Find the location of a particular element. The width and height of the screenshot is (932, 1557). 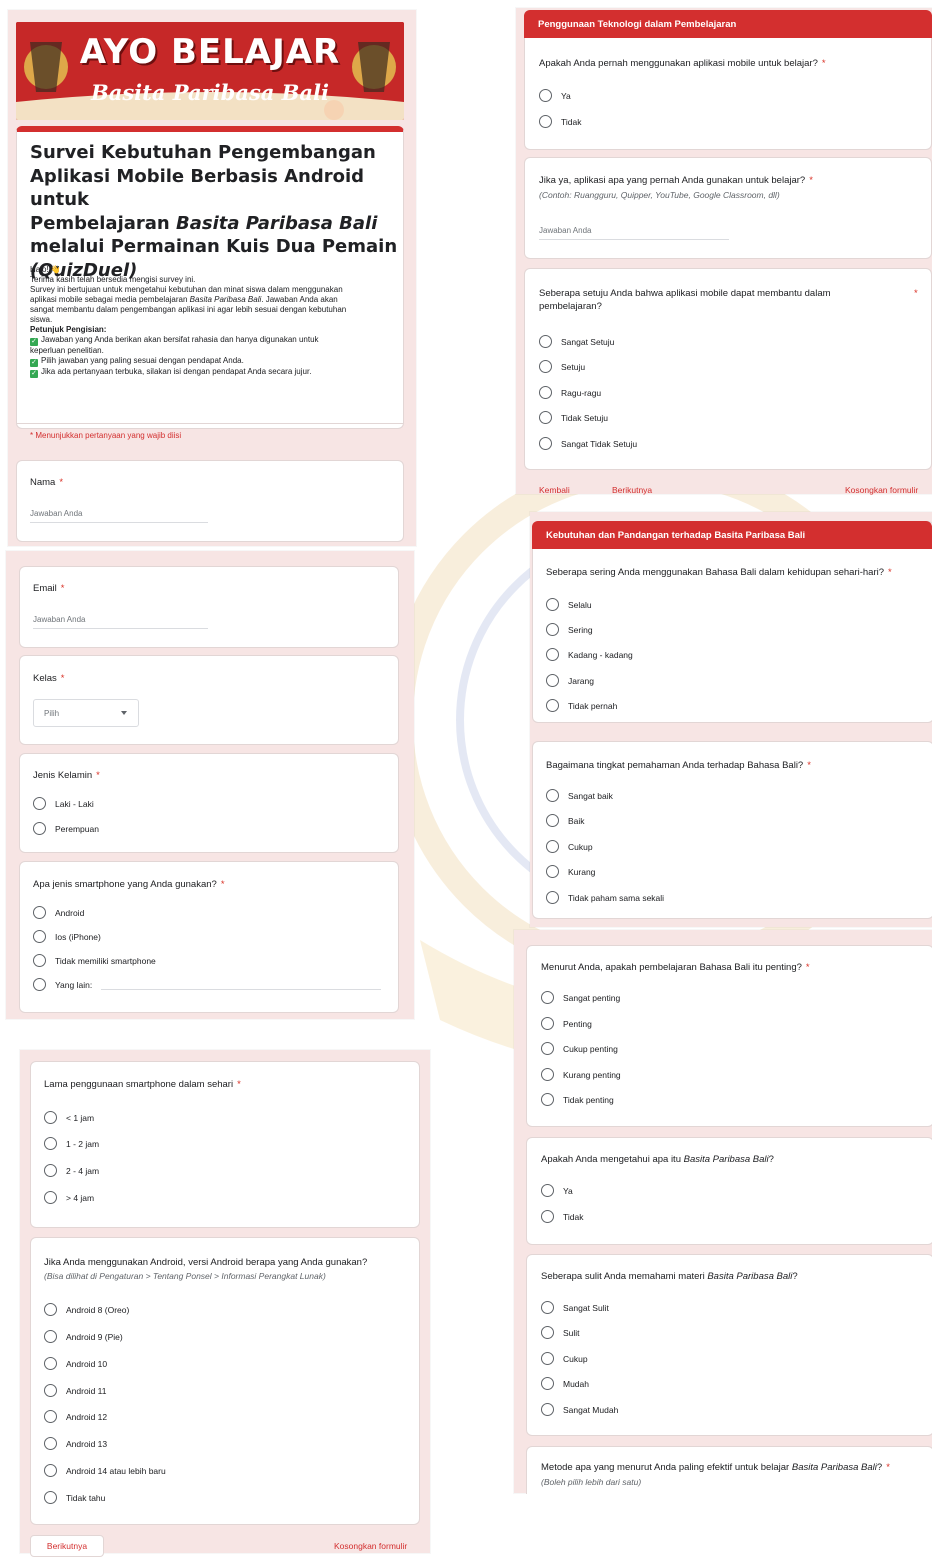

radio-option: Tidak paham sama sekali is located at coordinates (605, 897).